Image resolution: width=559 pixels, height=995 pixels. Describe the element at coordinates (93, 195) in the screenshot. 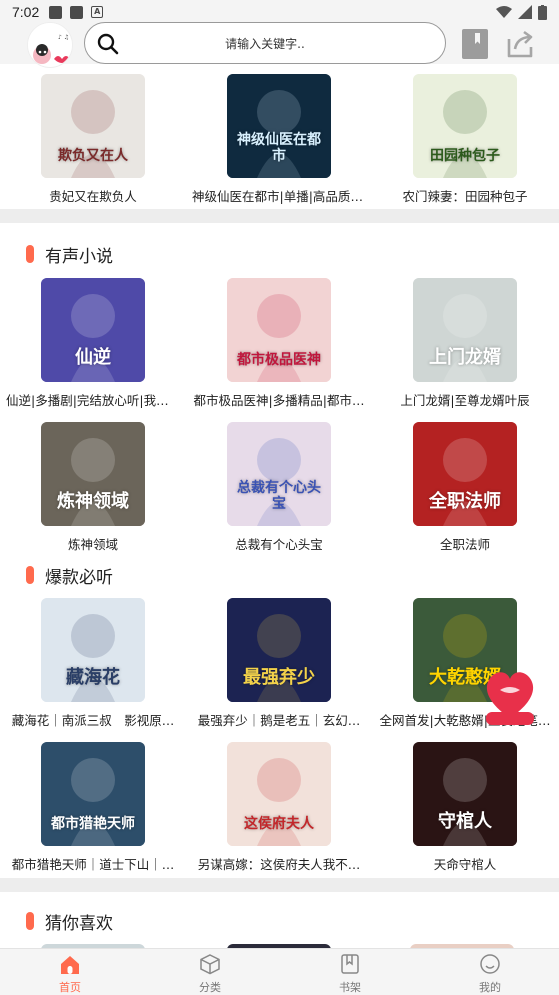

I see `book-title: 贵妃又在欺负人` at that location.